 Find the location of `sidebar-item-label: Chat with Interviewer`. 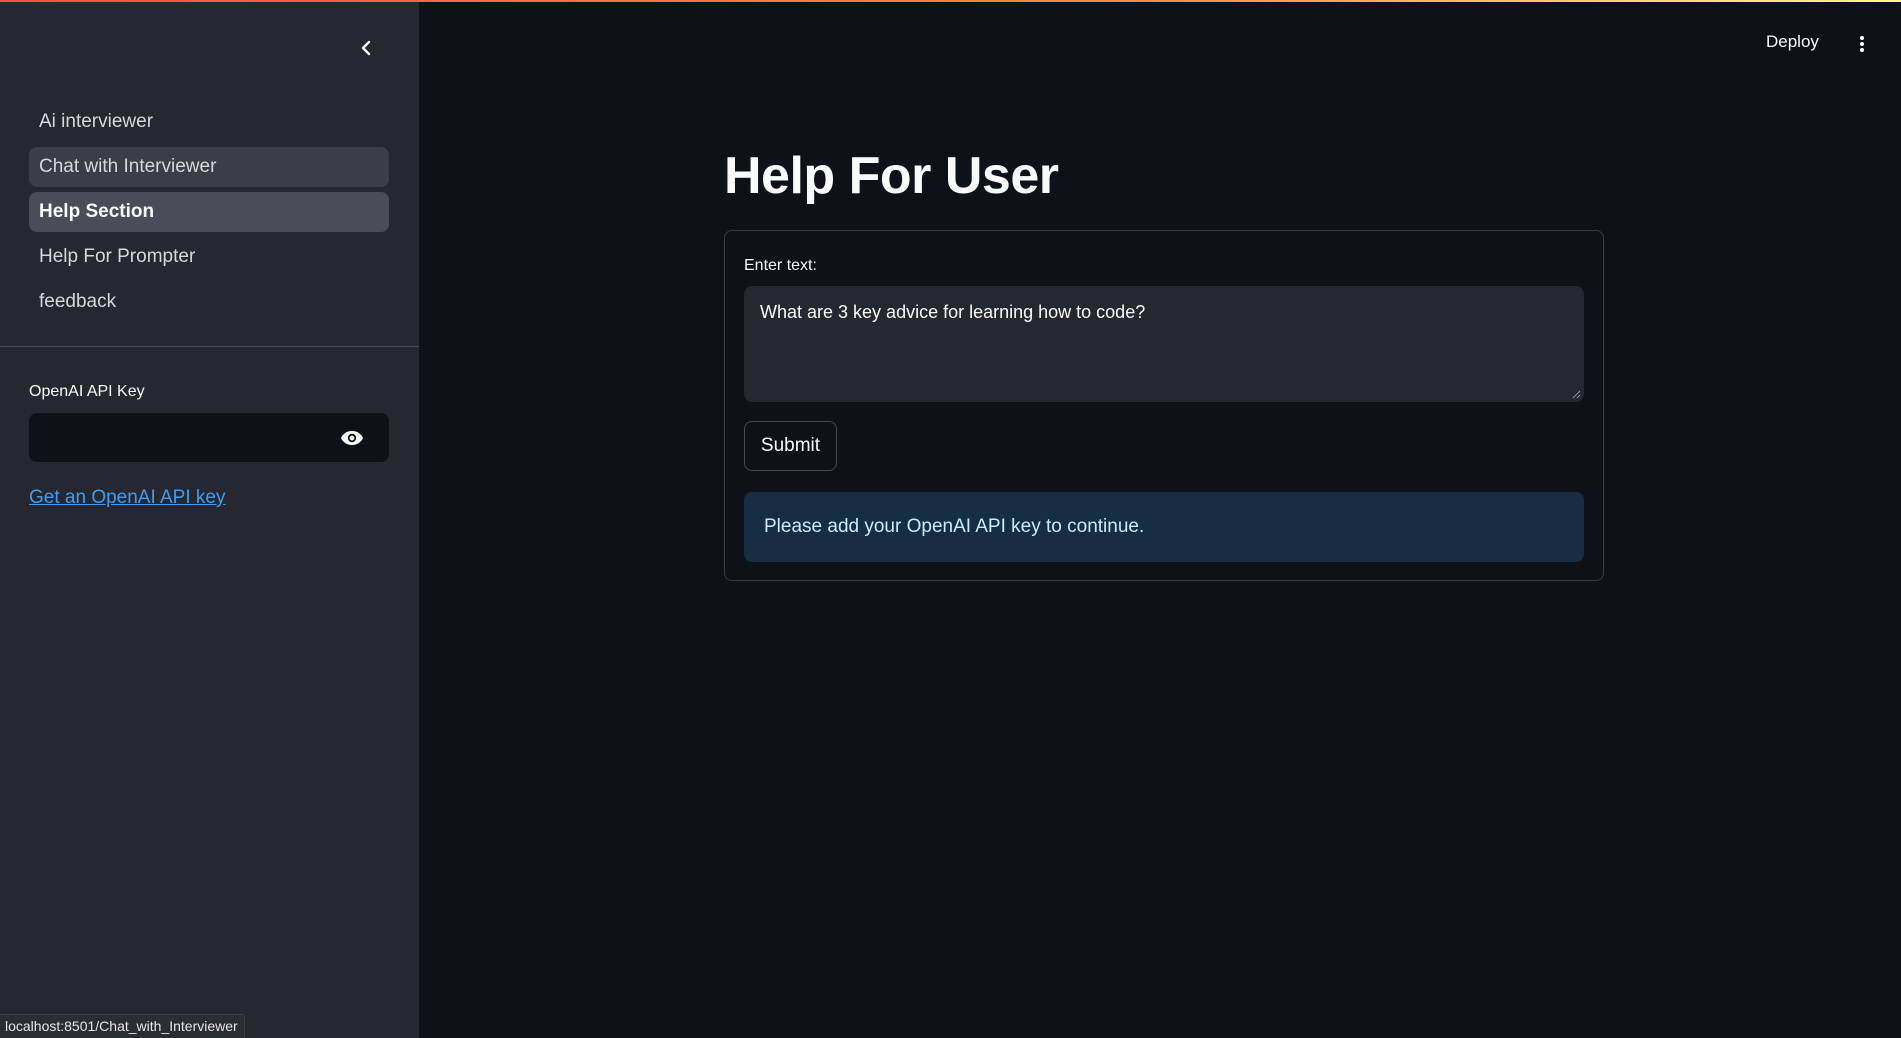

sidebar-item-label: Chat with Interviewer is located at coordinates (128, 166).